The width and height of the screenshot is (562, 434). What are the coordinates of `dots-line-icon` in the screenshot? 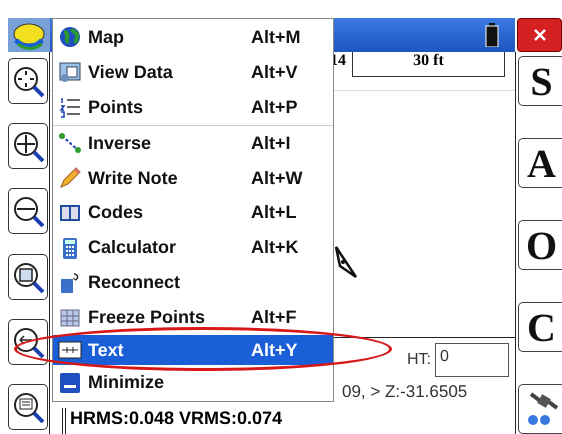 It's located at (70, 143).